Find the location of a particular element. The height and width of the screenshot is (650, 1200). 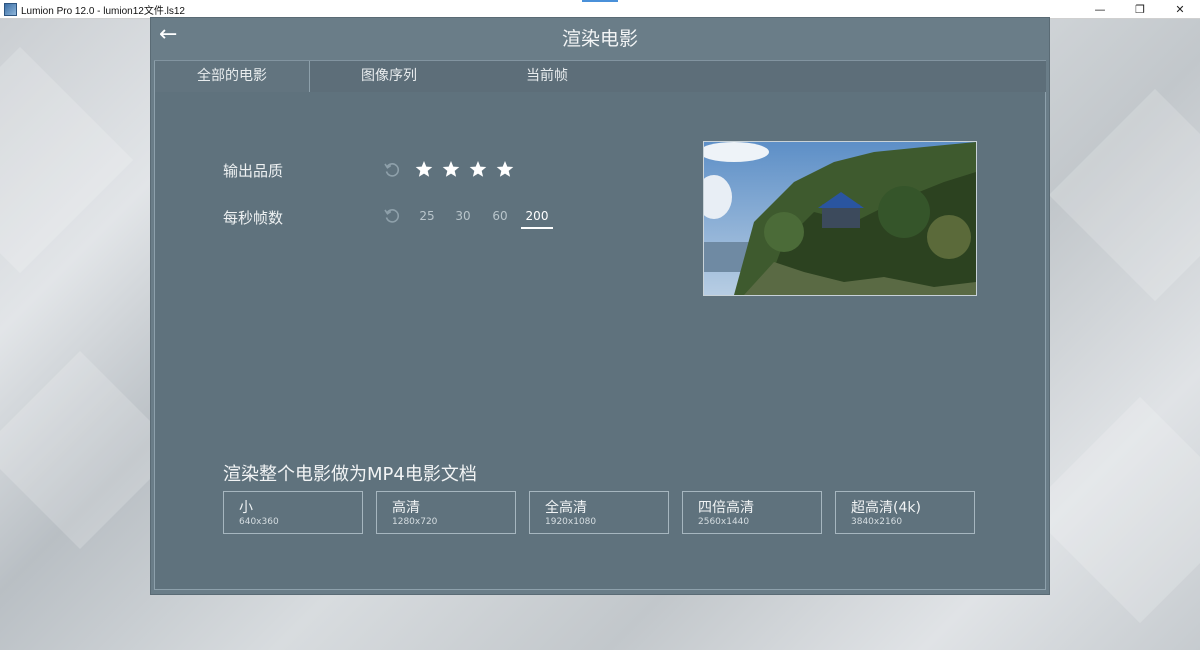

window-controls: — ❐ ✕ is located at coordinates (1140, 9).